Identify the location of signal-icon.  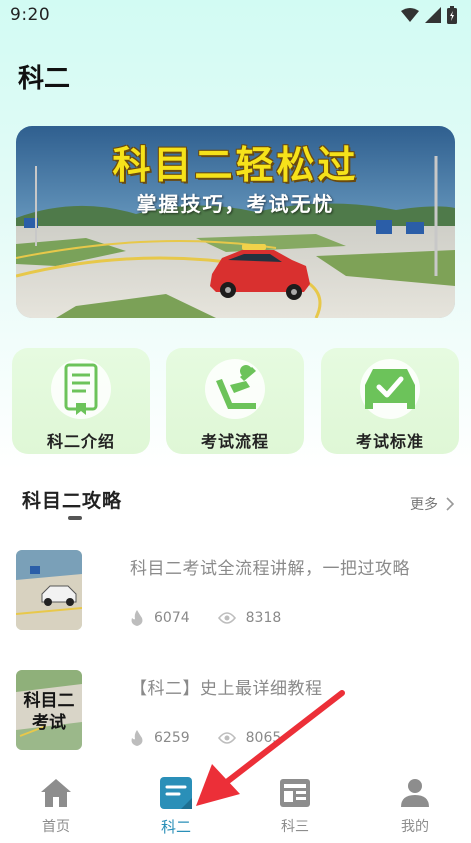
(433, 15).